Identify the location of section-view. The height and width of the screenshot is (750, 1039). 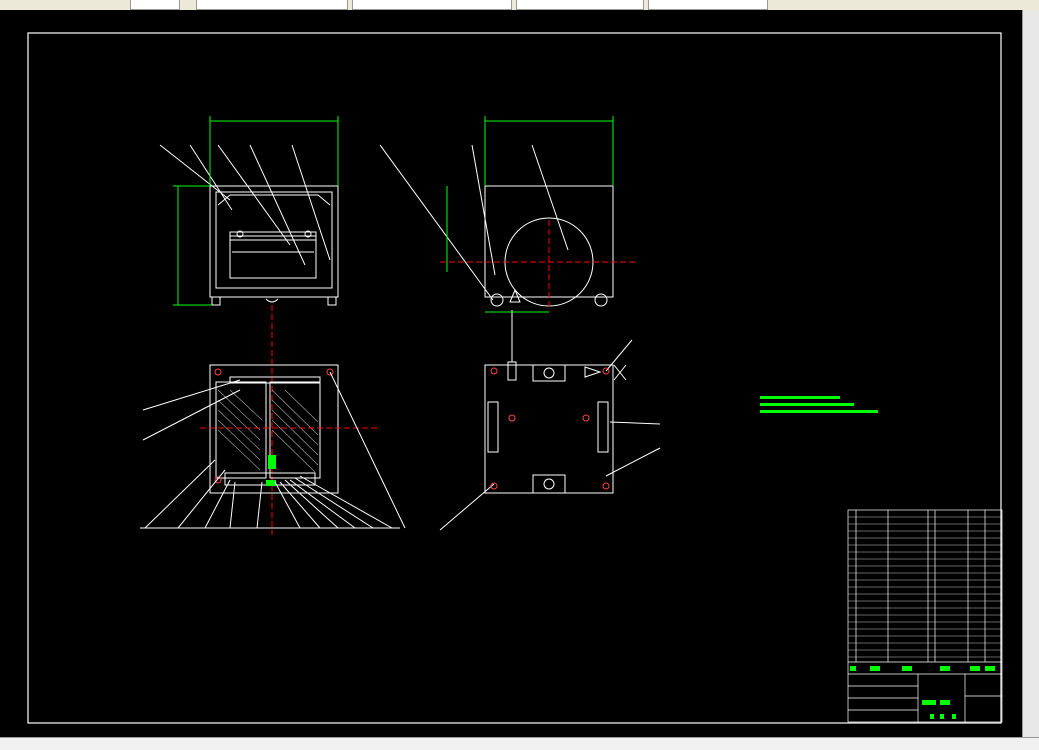
(274, 429).